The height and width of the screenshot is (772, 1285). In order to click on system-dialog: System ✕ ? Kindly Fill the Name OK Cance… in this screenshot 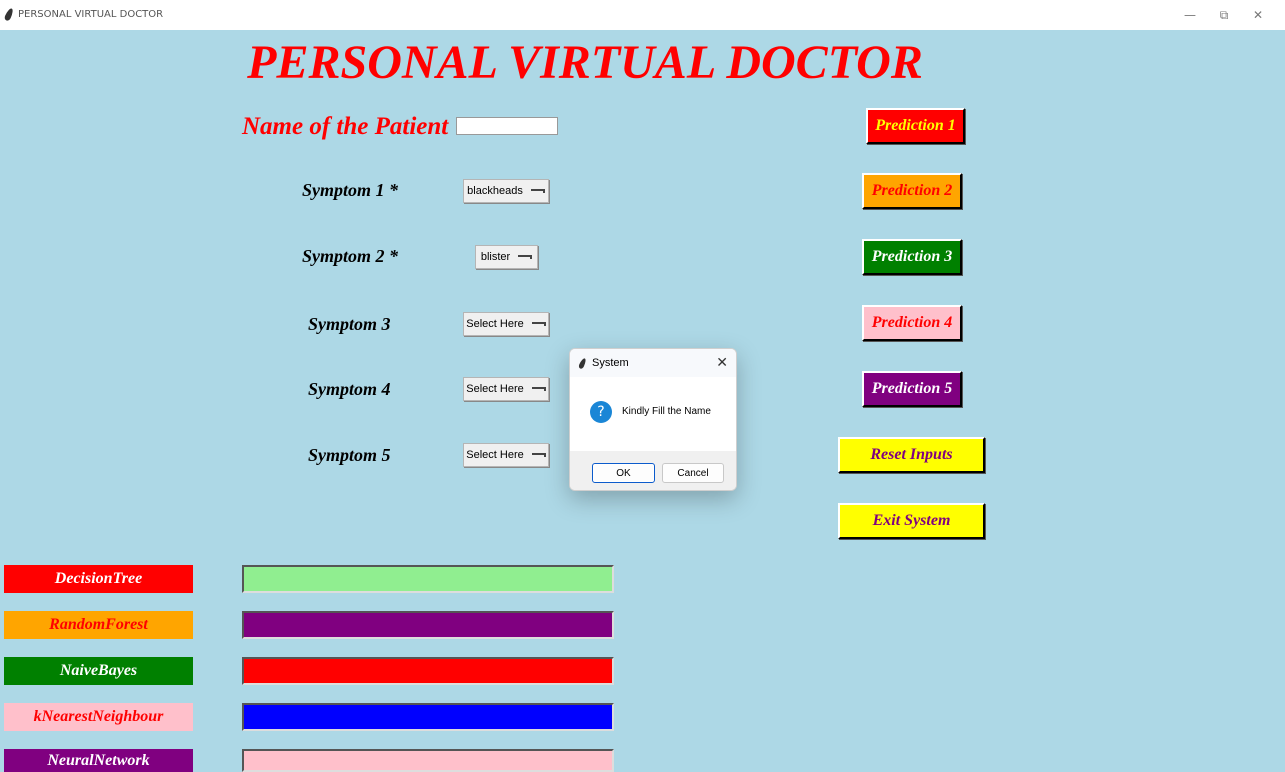, I will do `click(653, 419)`.